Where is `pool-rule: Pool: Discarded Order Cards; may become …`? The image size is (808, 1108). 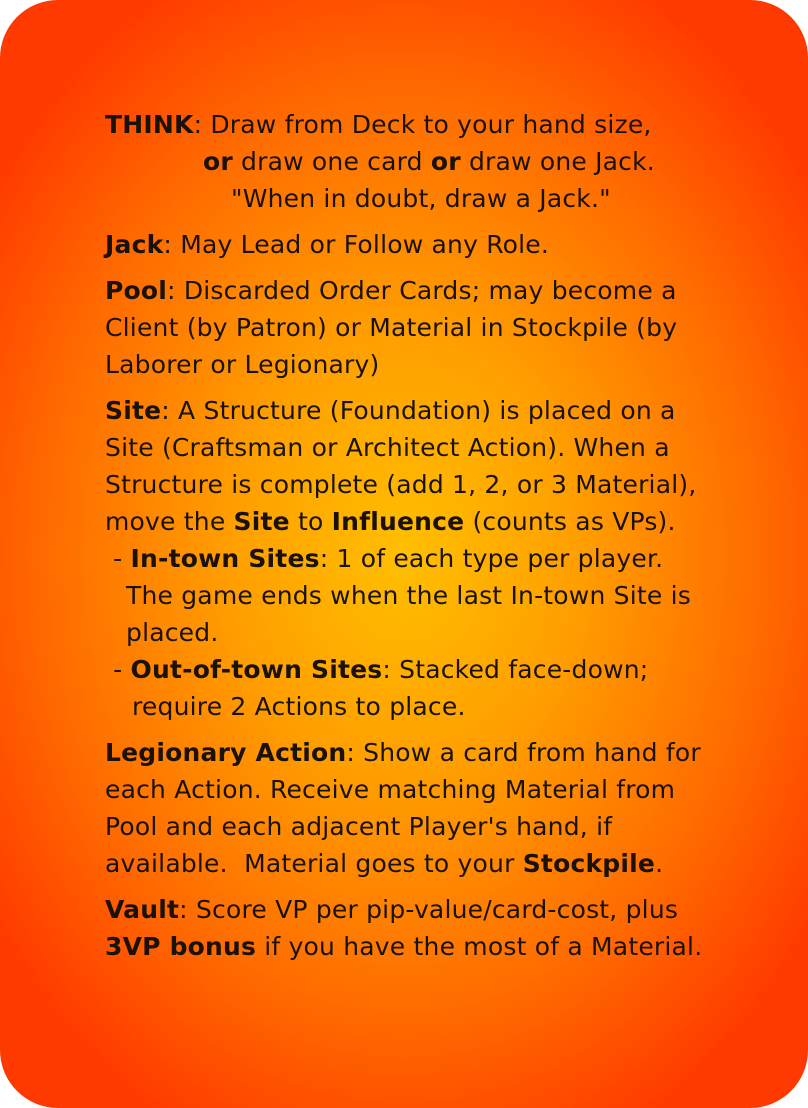 pool-rule: Pool: Discarded Order Cards; may become … is located at coordinates (391, 327).